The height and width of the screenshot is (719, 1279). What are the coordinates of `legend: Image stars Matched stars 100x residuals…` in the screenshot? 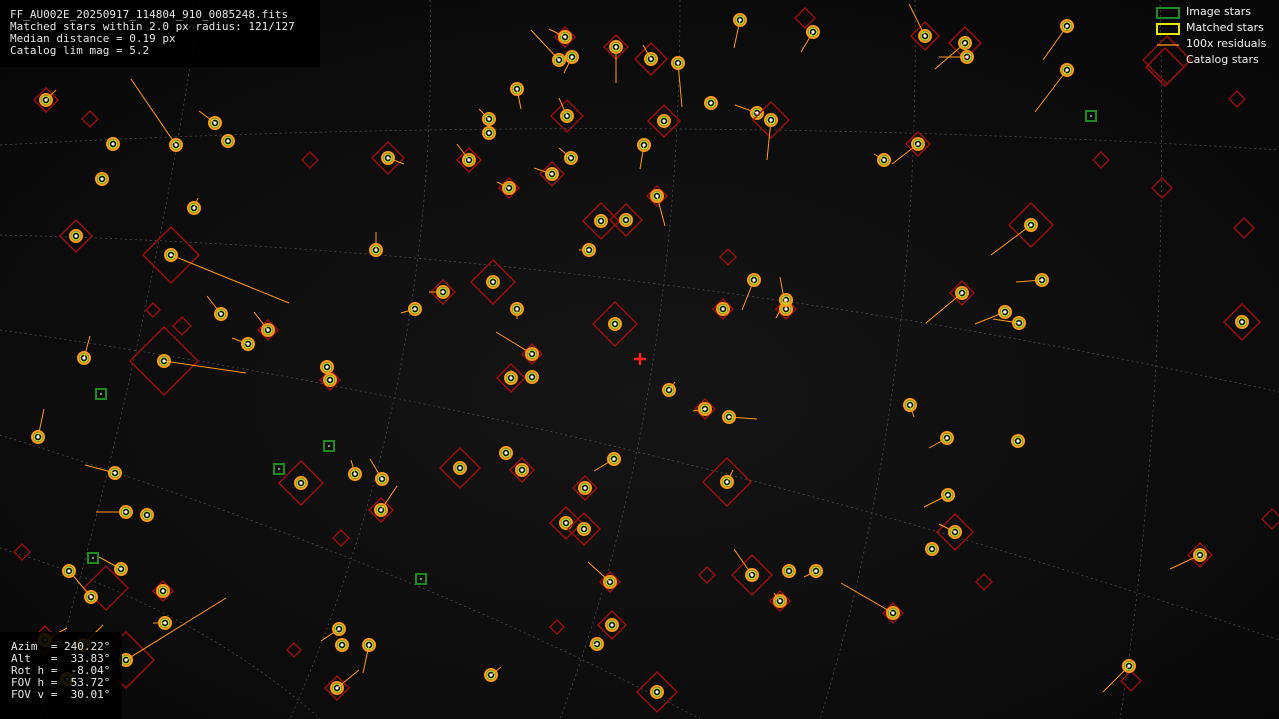 It's located at (1212, 45).